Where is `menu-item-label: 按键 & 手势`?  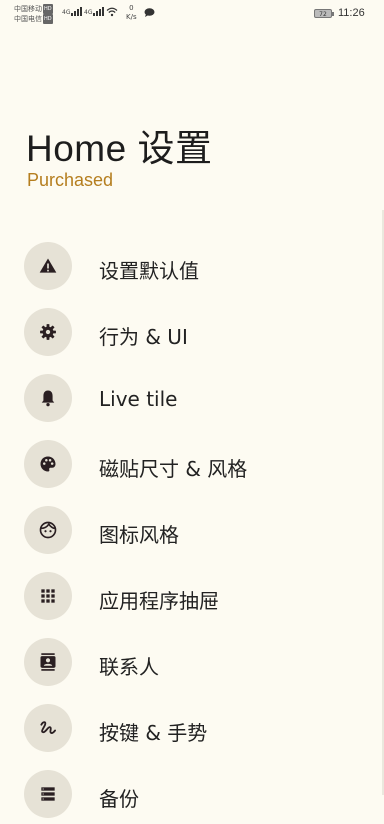 menu-item-label: 按键 & 手势 is located at coordinates (153, 733).